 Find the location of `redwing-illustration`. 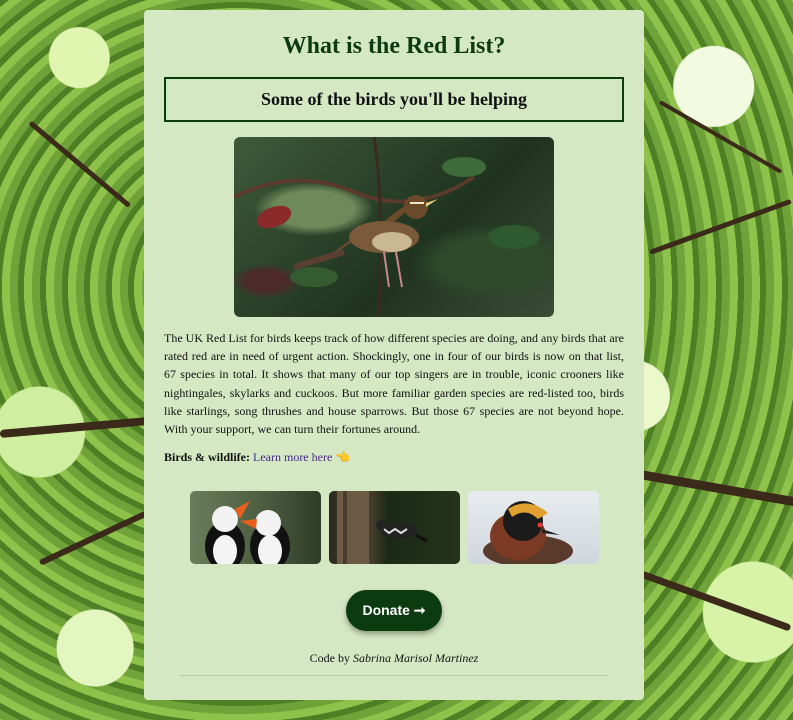

redwing-illustration is located at coordinates (387, 227).